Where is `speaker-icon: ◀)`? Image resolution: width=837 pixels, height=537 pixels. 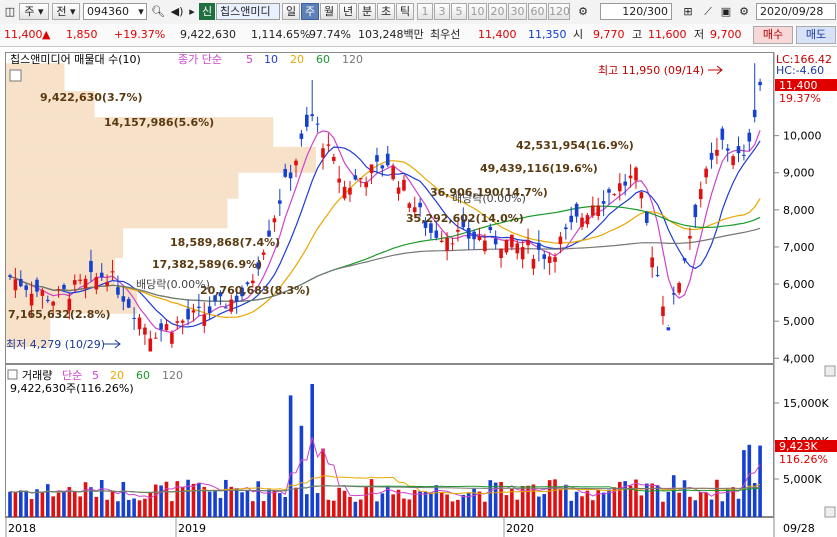 speaker-icon: ◀) is located at coordinates (177, 11).